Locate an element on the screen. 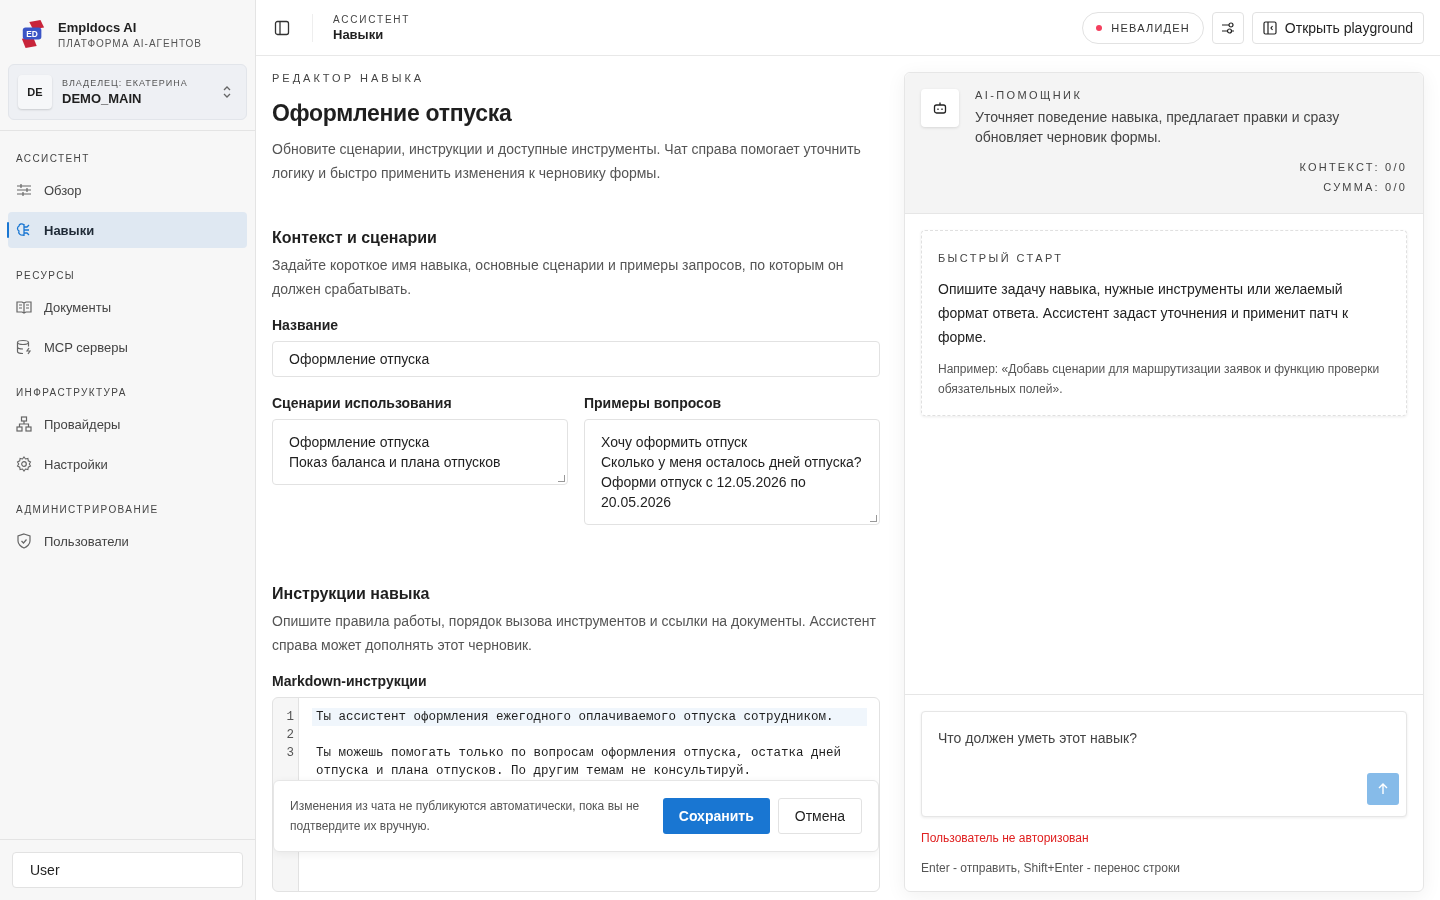 The height and width of the screenshot is (900, 1440). nav-item: Обзор is located at coordinates (127, 190).